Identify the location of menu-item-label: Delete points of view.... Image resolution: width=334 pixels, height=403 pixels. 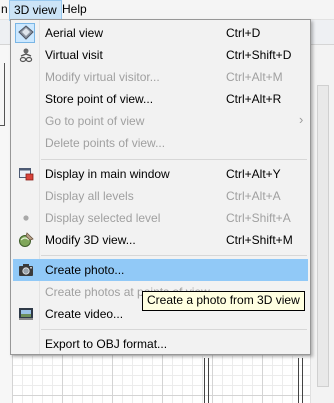
(105, 143).